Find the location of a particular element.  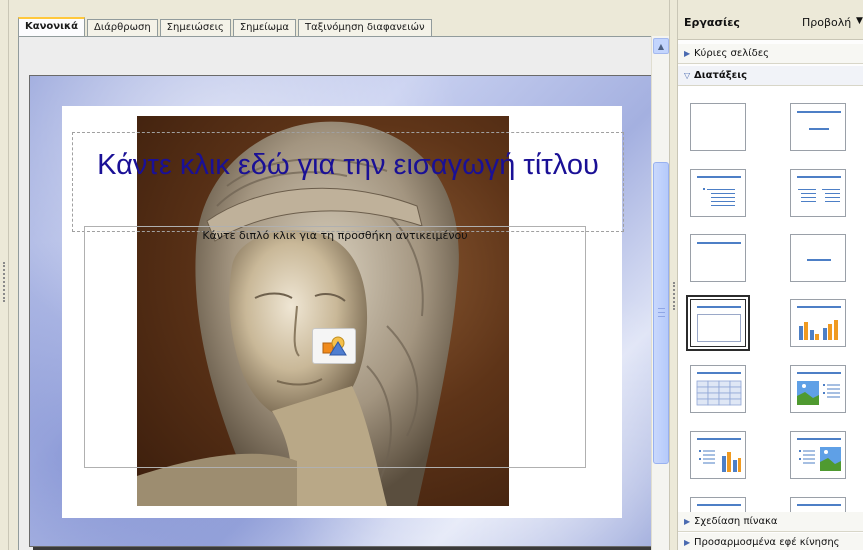

scroll-up-button: ▲ is located at coordinates (661, 46).